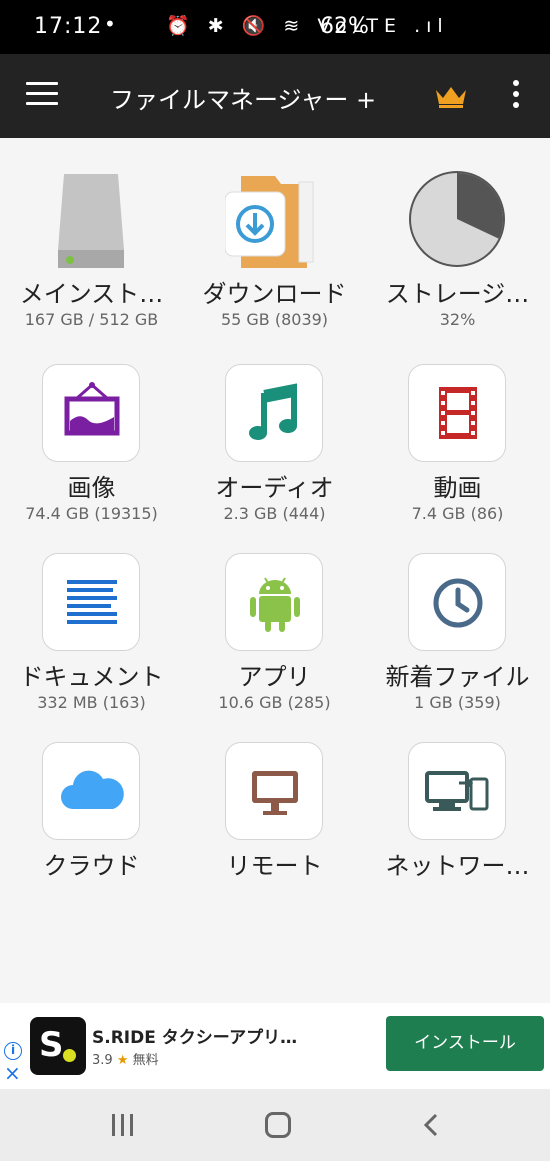  Describe the element at coordinates (12, 1073) in the screenshot. I see `ad-close-icon: ×` at that location.